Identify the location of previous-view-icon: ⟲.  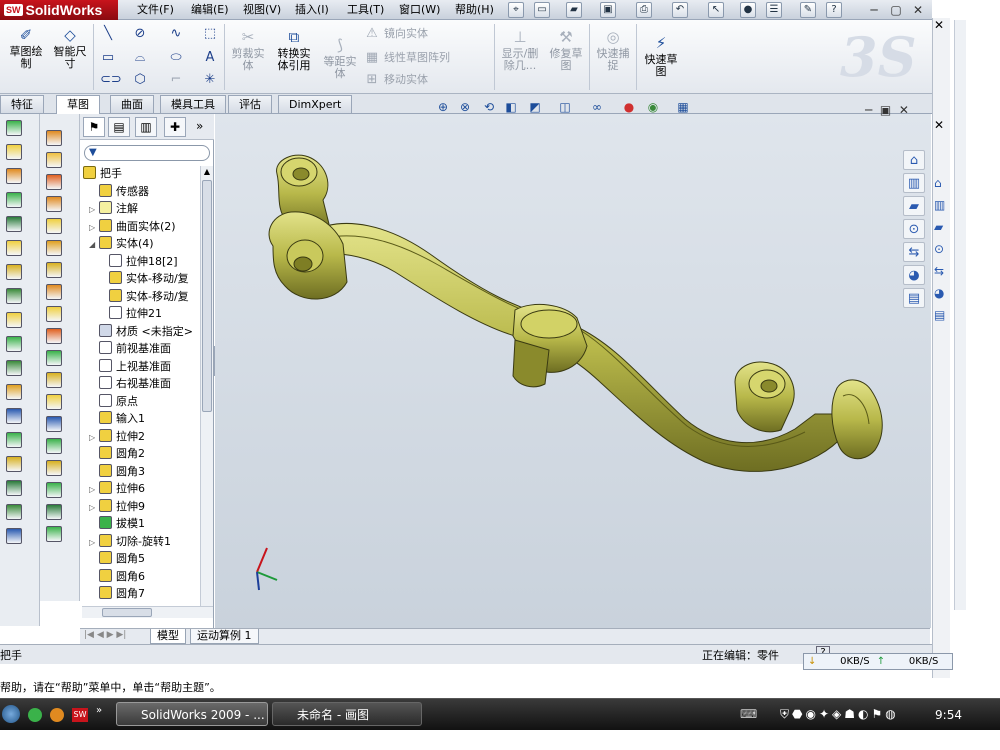
(489, 107).